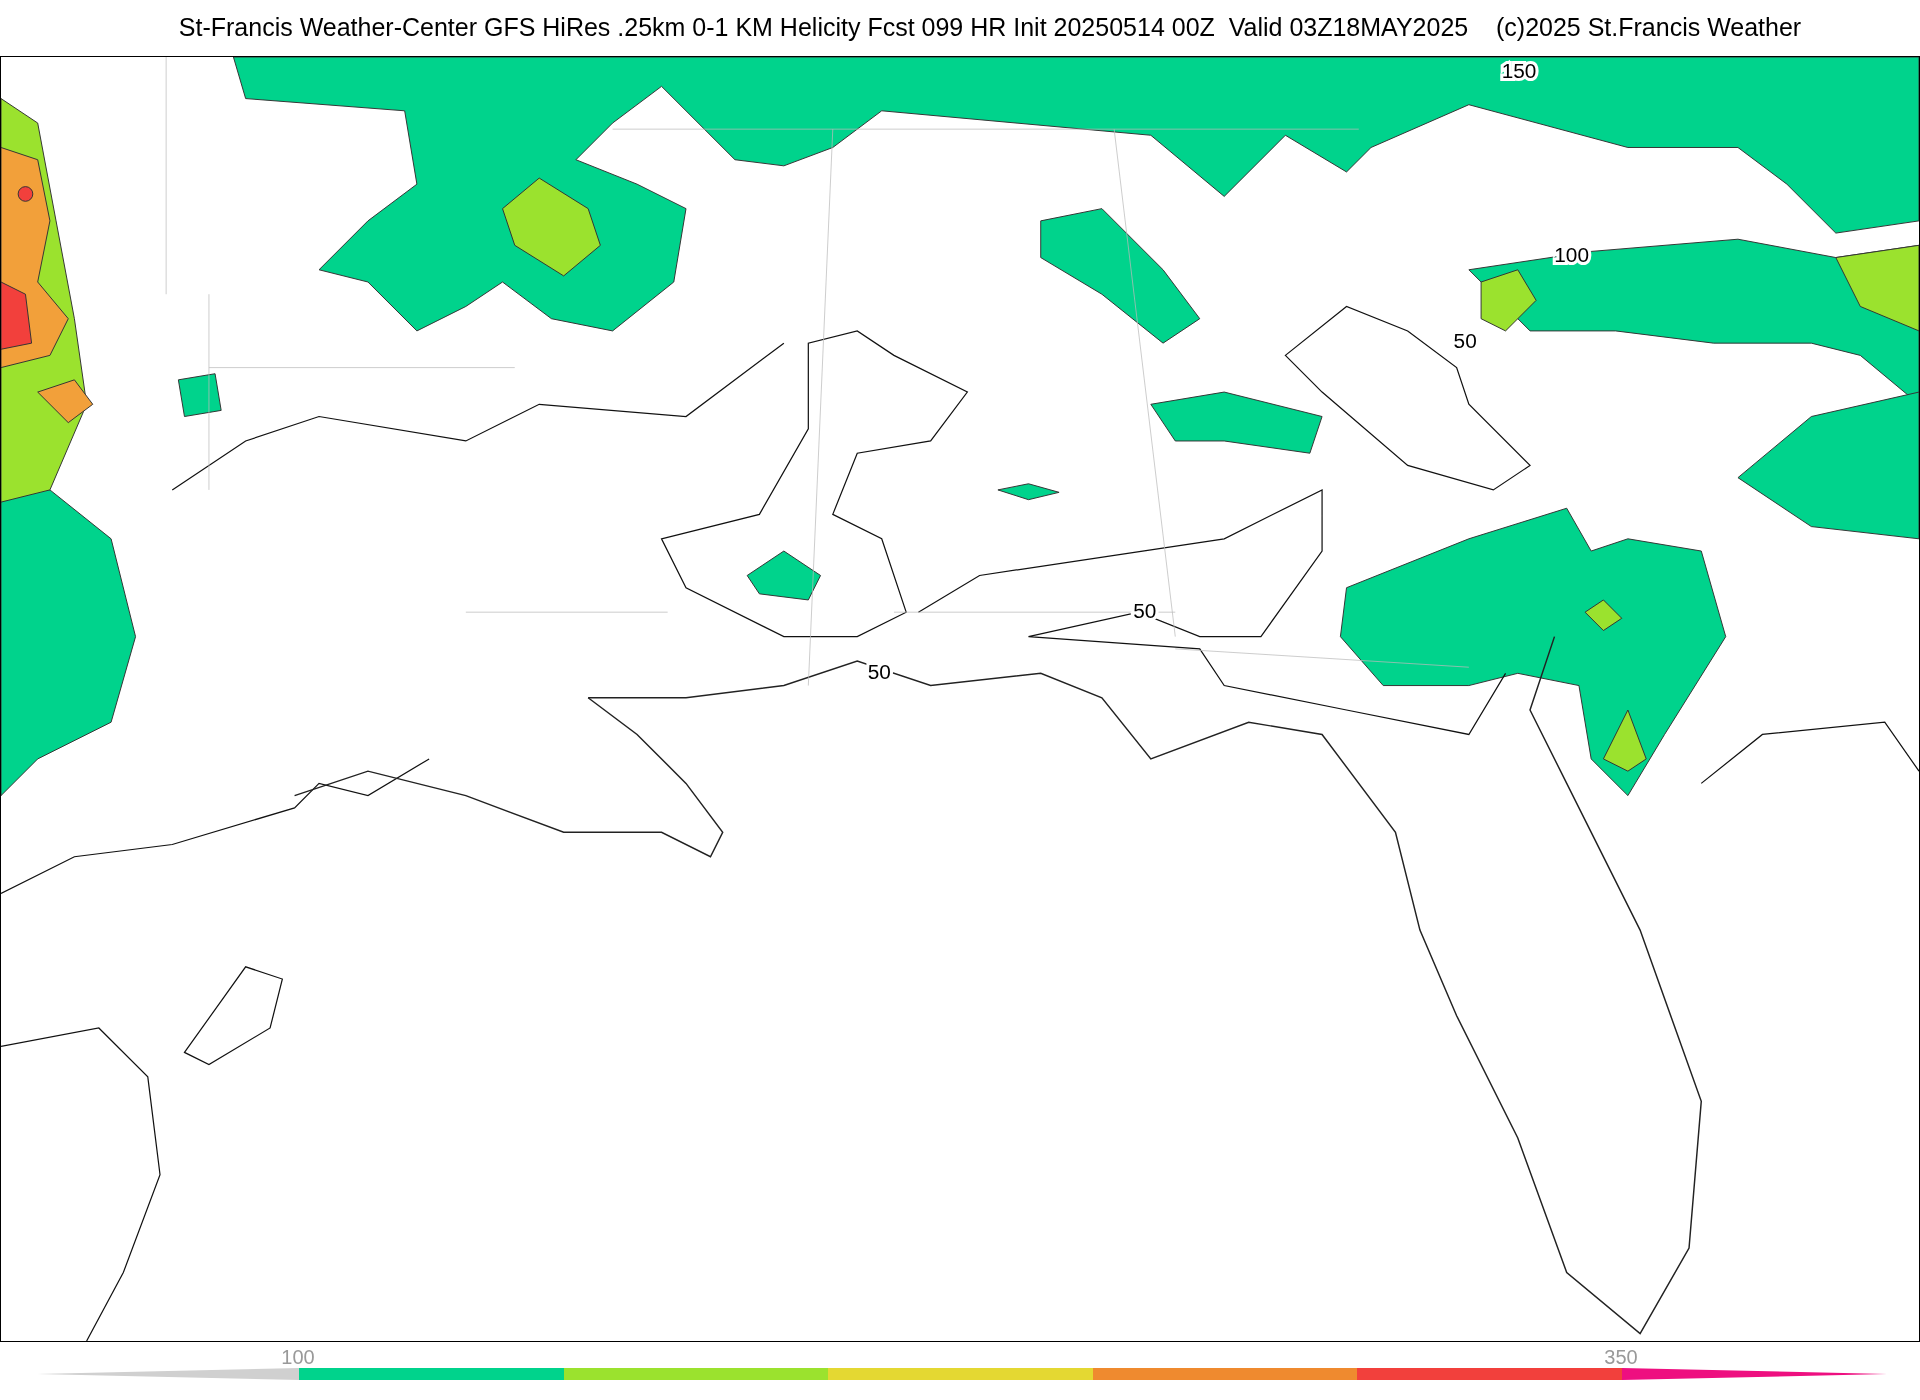 This screenshot has height=1400, width=1920. I want to click on colorbar-label: 350, so click(1621, 1357).